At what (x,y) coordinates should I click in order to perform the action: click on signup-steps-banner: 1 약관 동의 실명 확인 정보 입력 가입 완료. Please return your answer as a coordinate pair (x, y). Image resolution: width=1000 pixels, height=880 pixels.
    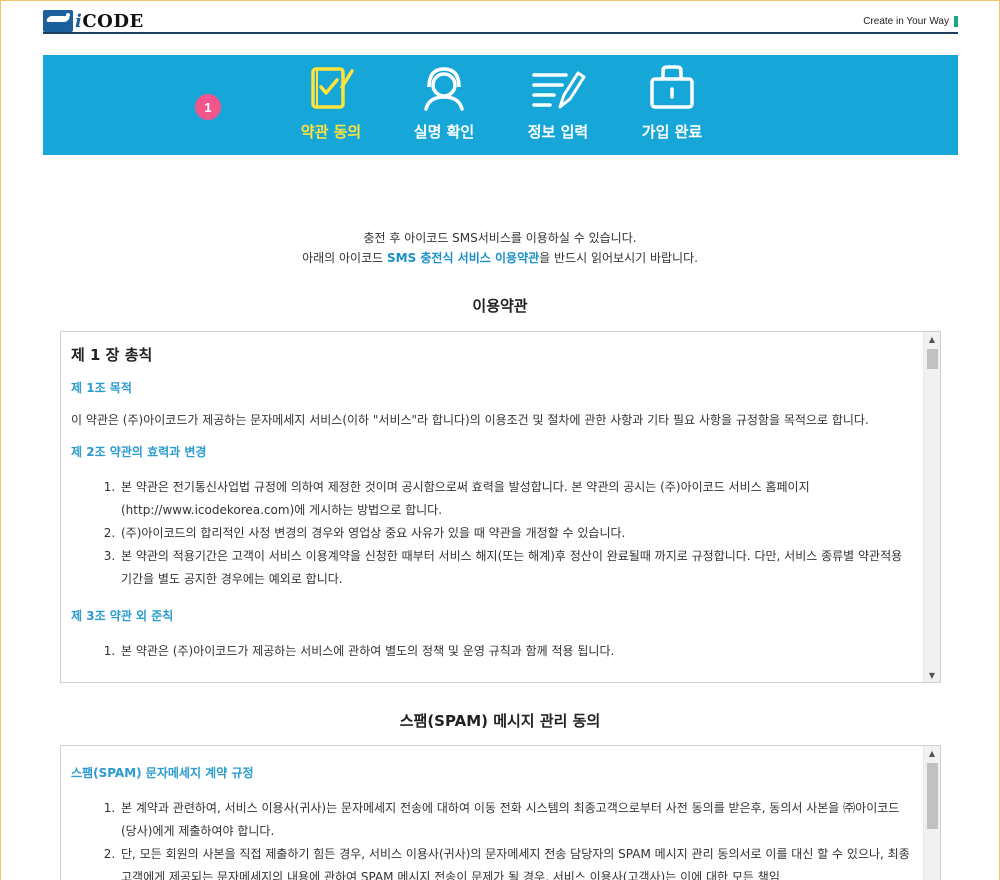
    Looking at the image, I should click on (500, 105).